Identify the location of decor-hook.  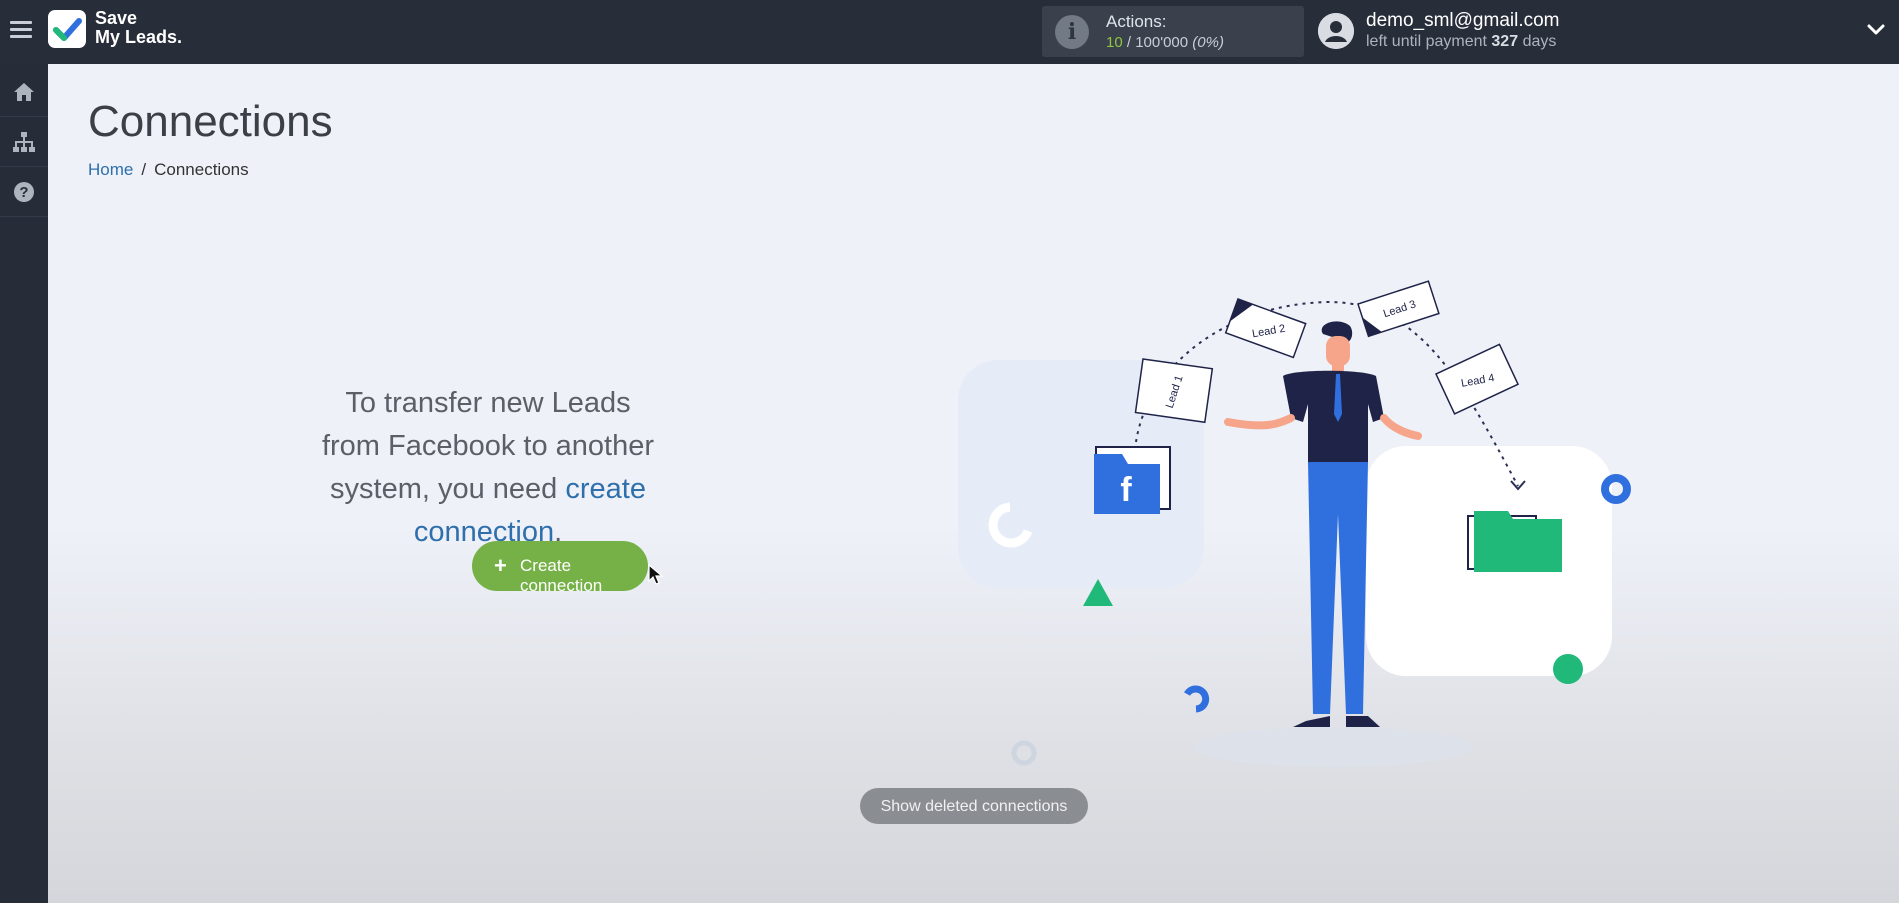
(1196, 699).